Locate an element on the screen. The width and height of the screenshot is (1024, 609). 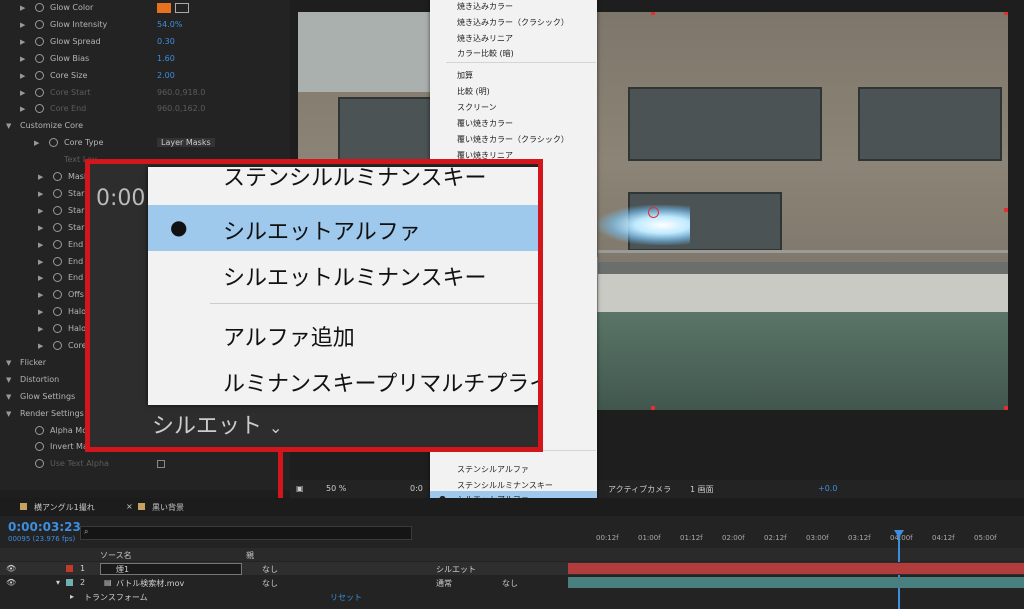
property-value: 1.60 is located at coordinates (166, 58).